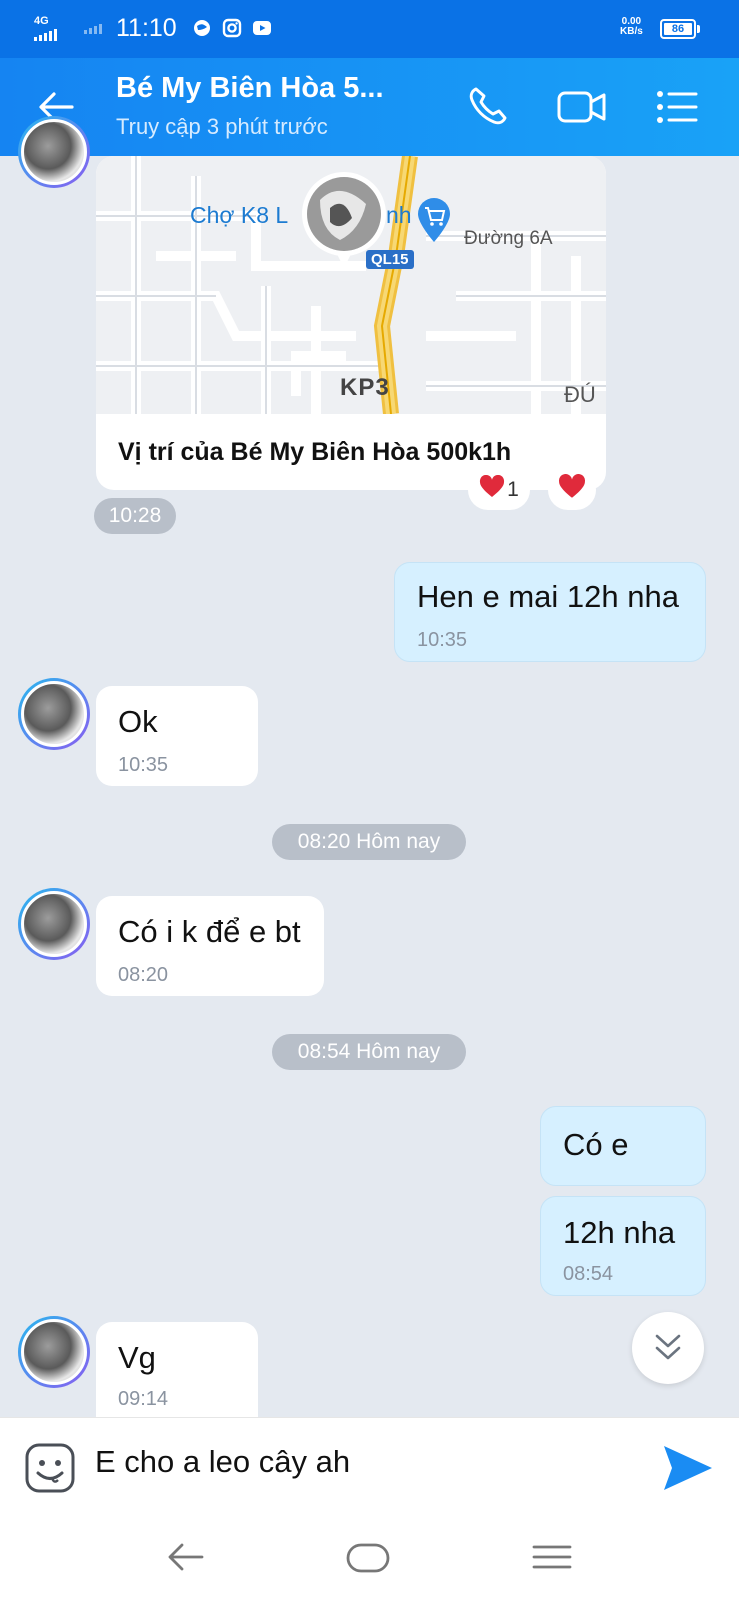  What do you see at coordinates (619, 1232) in the screenshot?
I see `message-text: 12h nha` at bounding box center [619, 1232].